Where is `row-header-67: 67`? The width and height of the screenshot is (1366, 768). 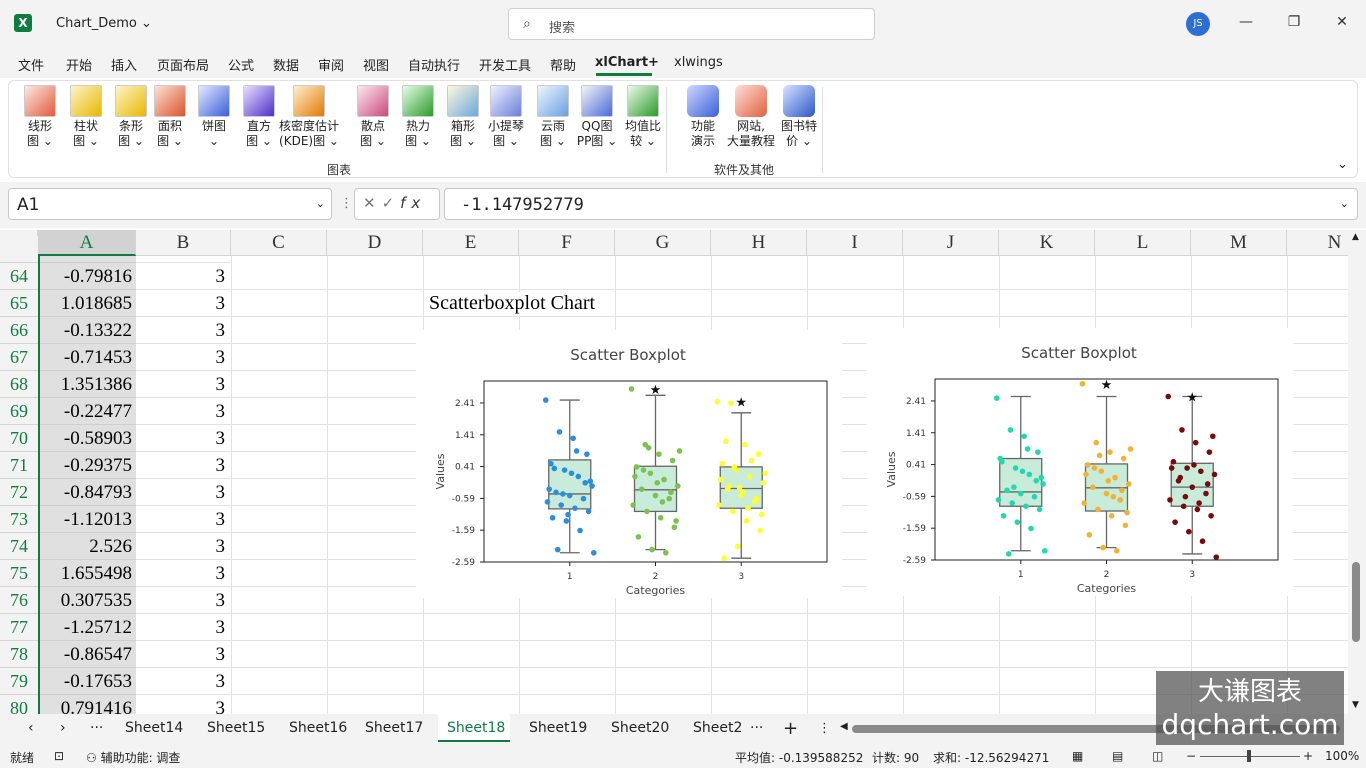 row-header-67: 67 is located at coordinates (19, 357).